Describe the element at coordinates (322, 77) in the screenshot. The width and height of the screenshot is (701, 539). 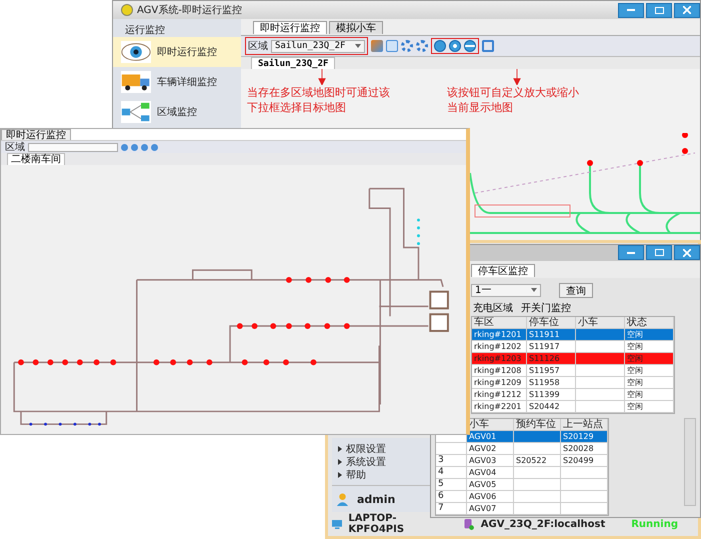
I see `down-arrow-icon` at that location.